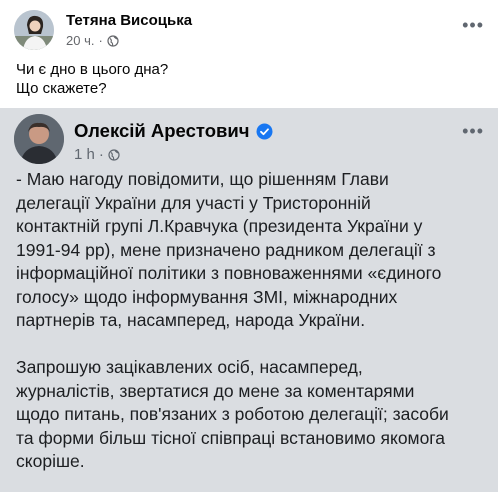  Describe the element at coordinates (84, 154) in the screenshot. I see `shared-post-timestamp: 1 h` at that location.